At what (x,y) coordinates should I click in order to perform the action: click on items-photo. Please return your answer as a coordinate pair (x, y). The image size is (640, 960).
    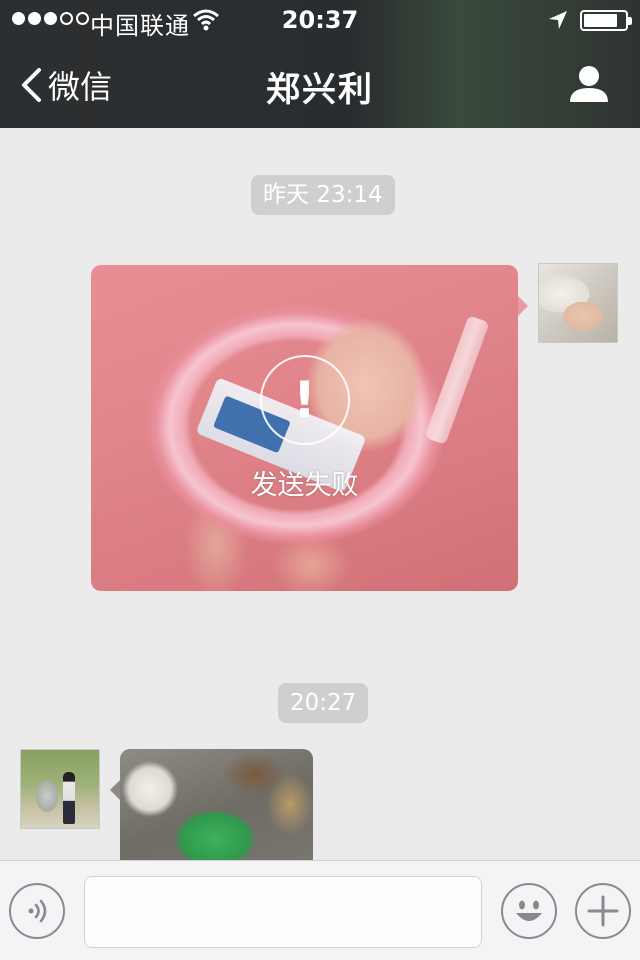
    Looking at the image, I should click on (216, 804).